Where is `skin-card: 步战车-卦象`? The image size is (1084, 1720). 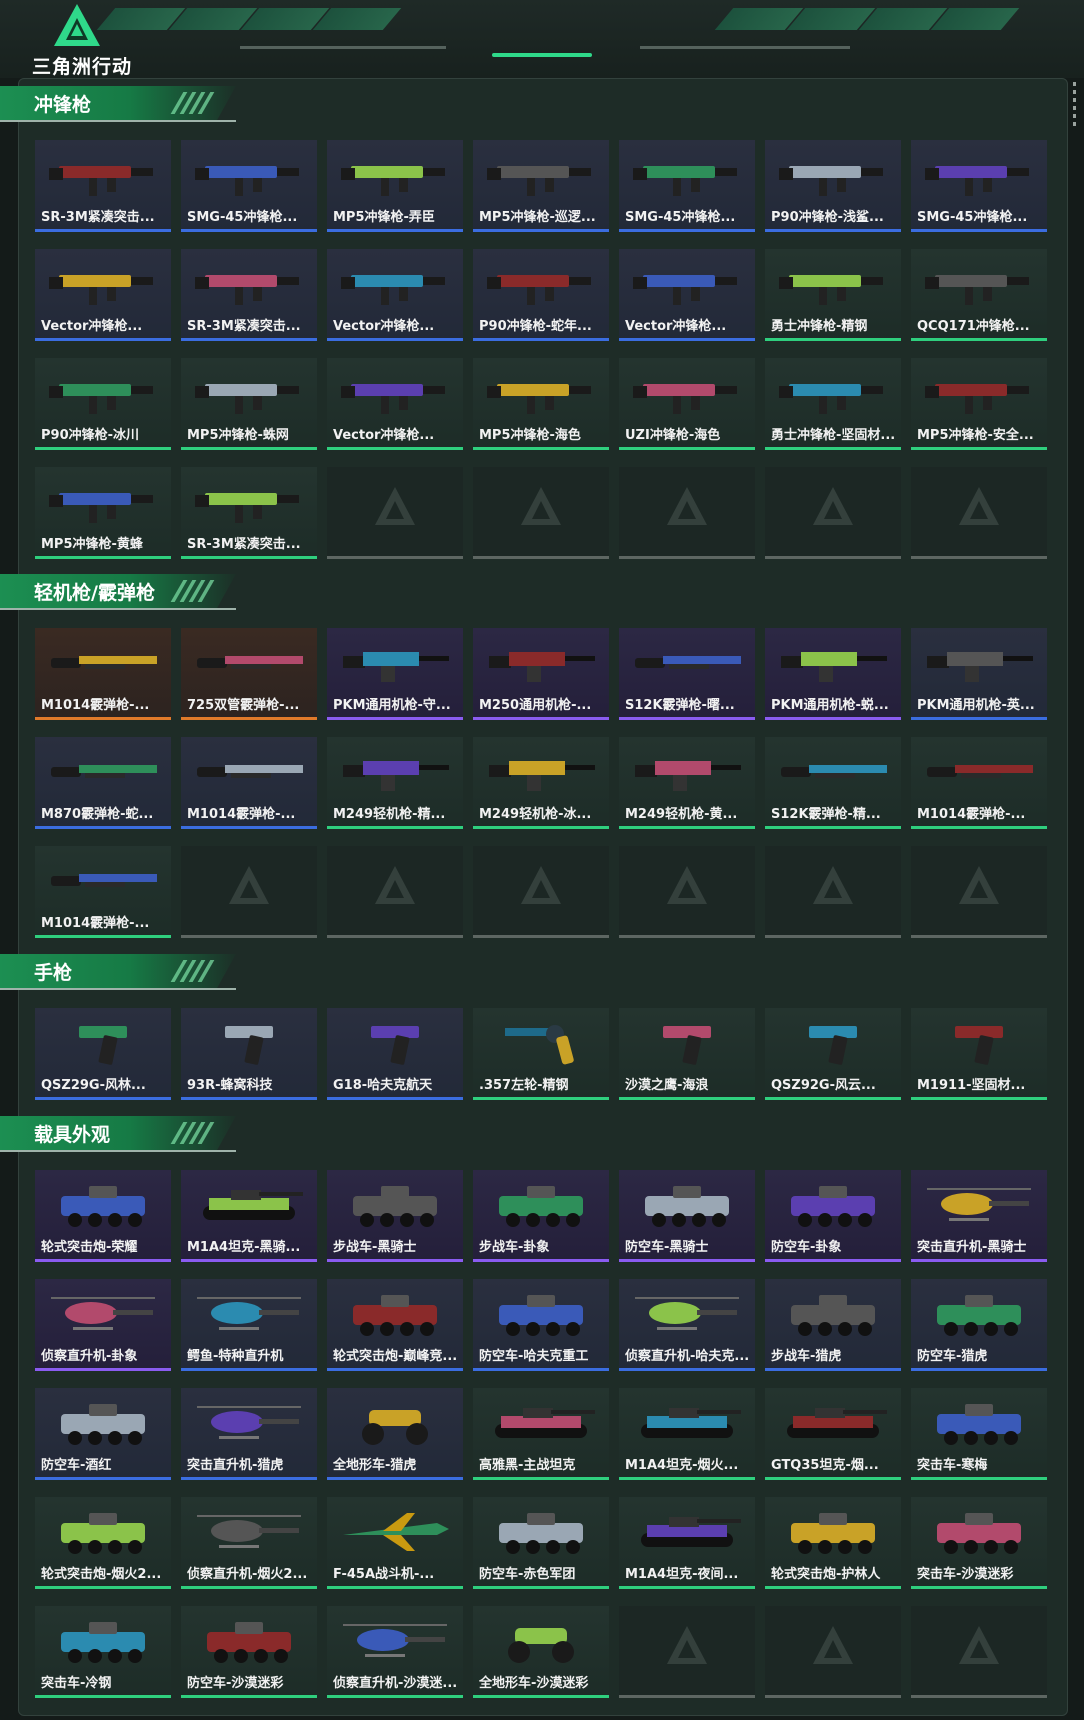
skin-card: 步战车-卦象 is located at coordinates (541, 1216).